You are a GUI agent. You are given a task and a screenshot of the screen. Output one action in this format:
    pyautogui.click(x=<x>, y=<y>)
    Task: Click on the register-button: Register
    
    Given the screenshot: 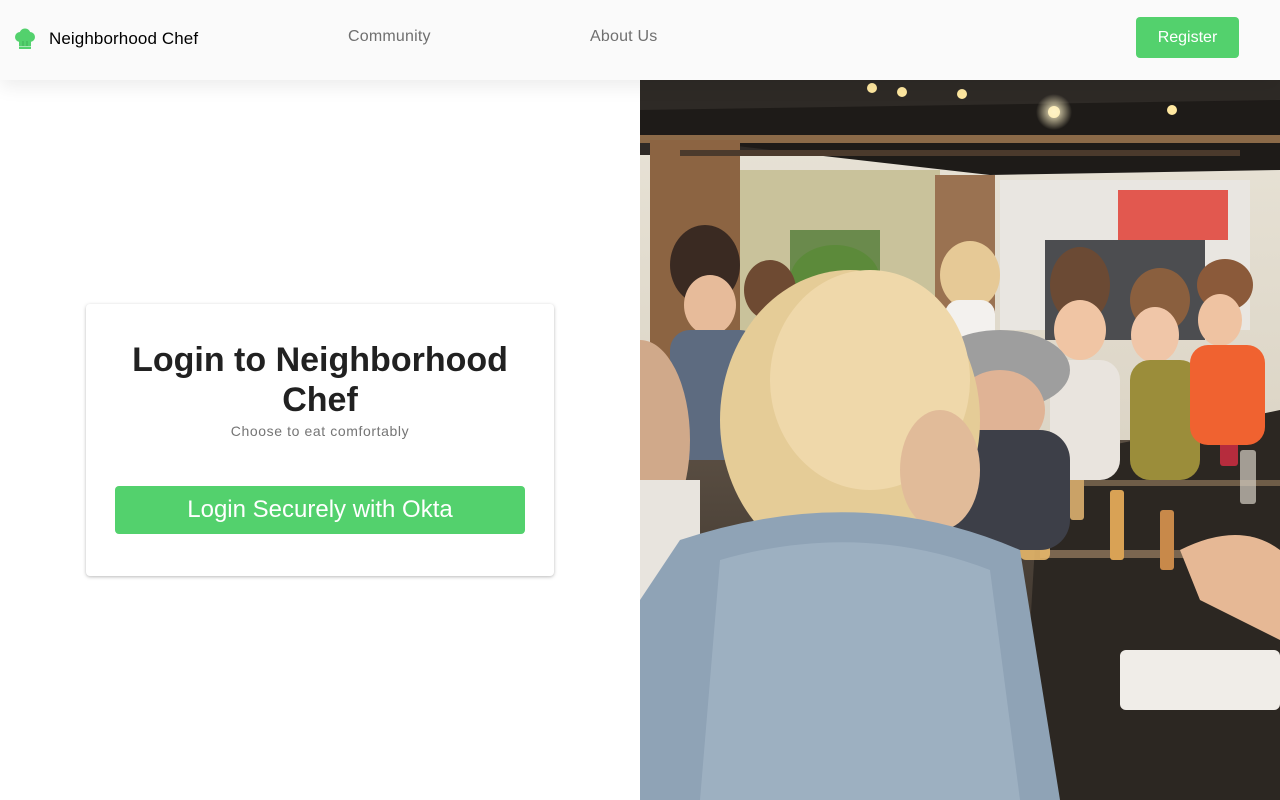 What is the action you would take?
    pyautogui.click(x=1187, y=37)
    